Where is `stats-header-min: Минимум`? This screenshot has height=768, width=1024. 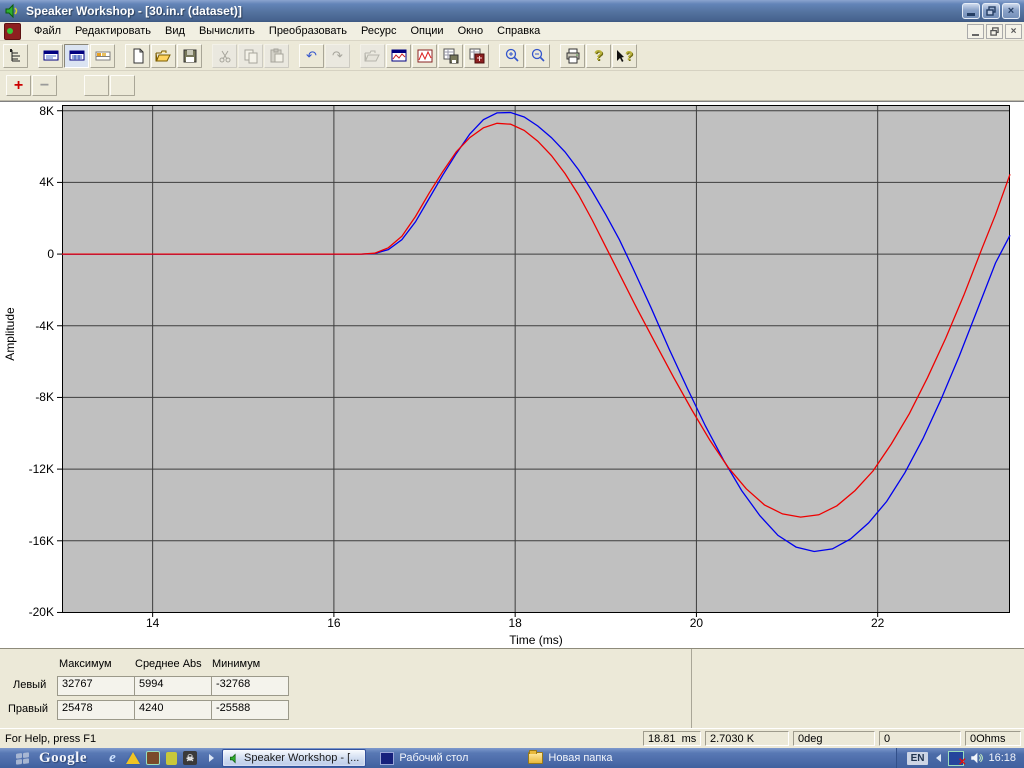 stats-header-min: Минимум is located at coordinates (236, 664).